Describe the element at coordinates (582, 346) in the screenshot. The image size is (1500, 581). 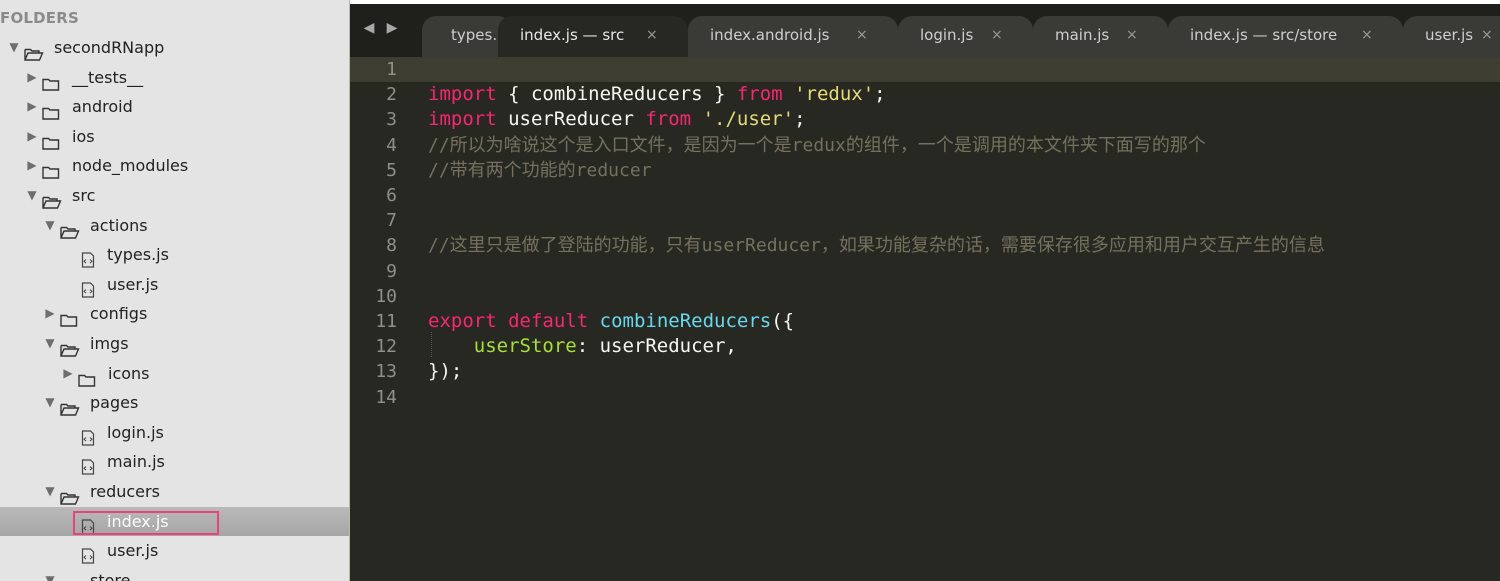
I see `code-line: userStore: userReducer,` at that location.